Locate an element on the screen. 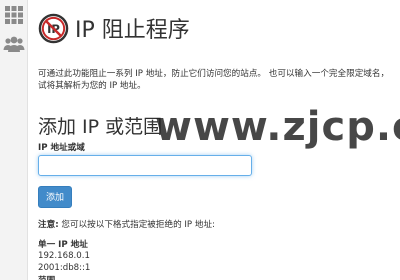  note-text: 您可以按以下格式指定被拒绝的 IP 地址: is located at coordinates (136, 225).